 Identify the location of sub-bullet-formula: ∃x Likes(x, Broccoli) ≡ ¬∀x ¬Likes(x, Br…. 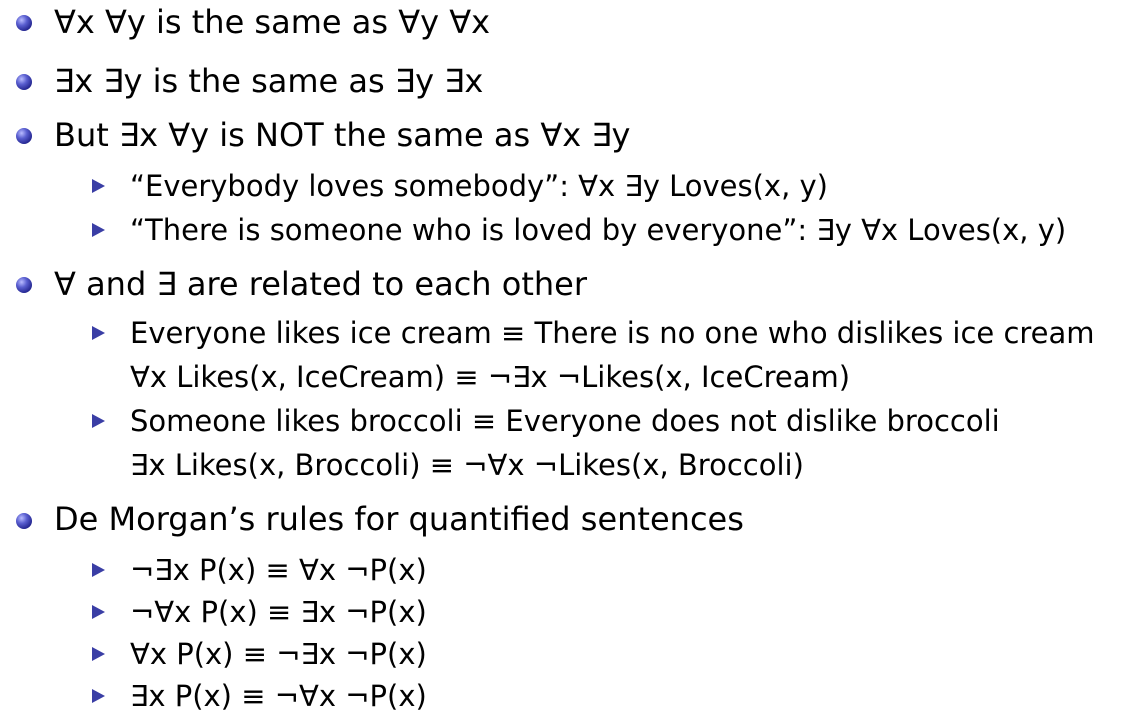
(467, 465).